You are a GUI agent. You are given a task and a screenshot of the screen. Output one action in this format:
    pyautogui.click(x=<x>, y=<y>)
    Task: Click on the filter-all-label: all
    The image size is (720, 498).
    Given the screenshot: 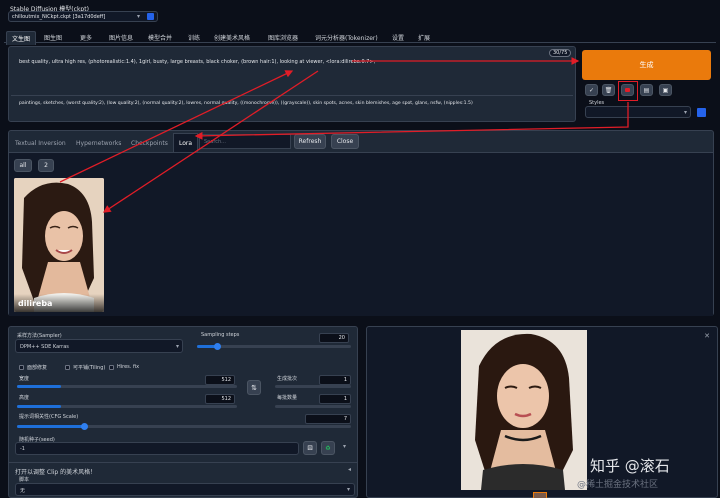 What is the action you would take?
    pyautogui.click(x=23, y=165)
    